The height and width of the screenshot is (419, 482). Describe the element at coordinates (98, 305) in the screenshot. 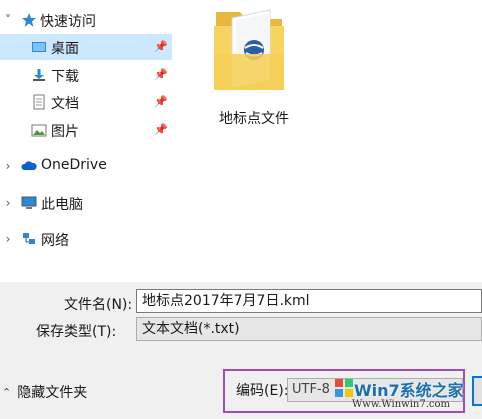

I see `filename-label: 文件名(N):` at that location.